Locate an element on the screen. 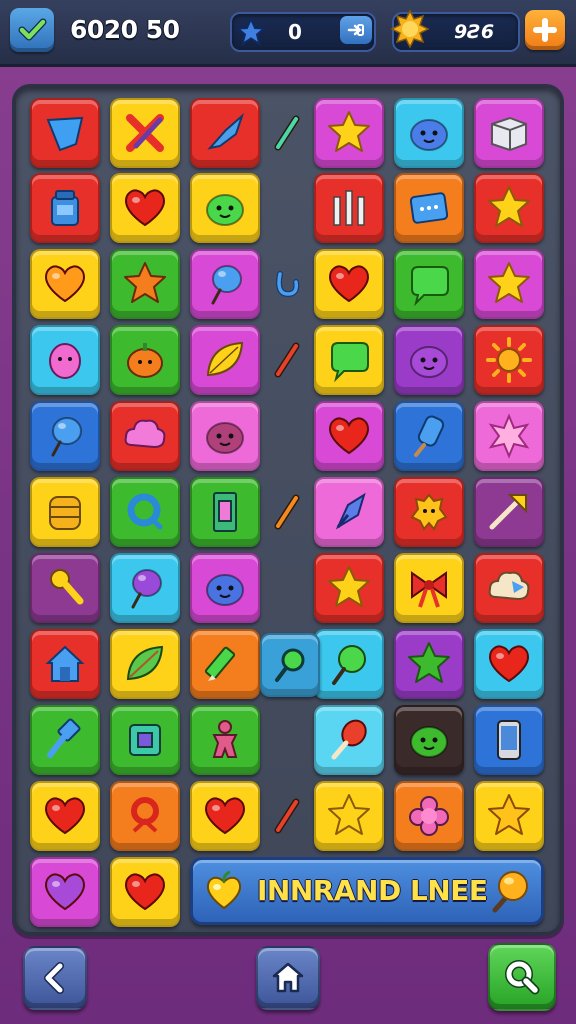 This screenshot has width=576, height=1024. tile-blue-jar is located at coordinates (65, 208).